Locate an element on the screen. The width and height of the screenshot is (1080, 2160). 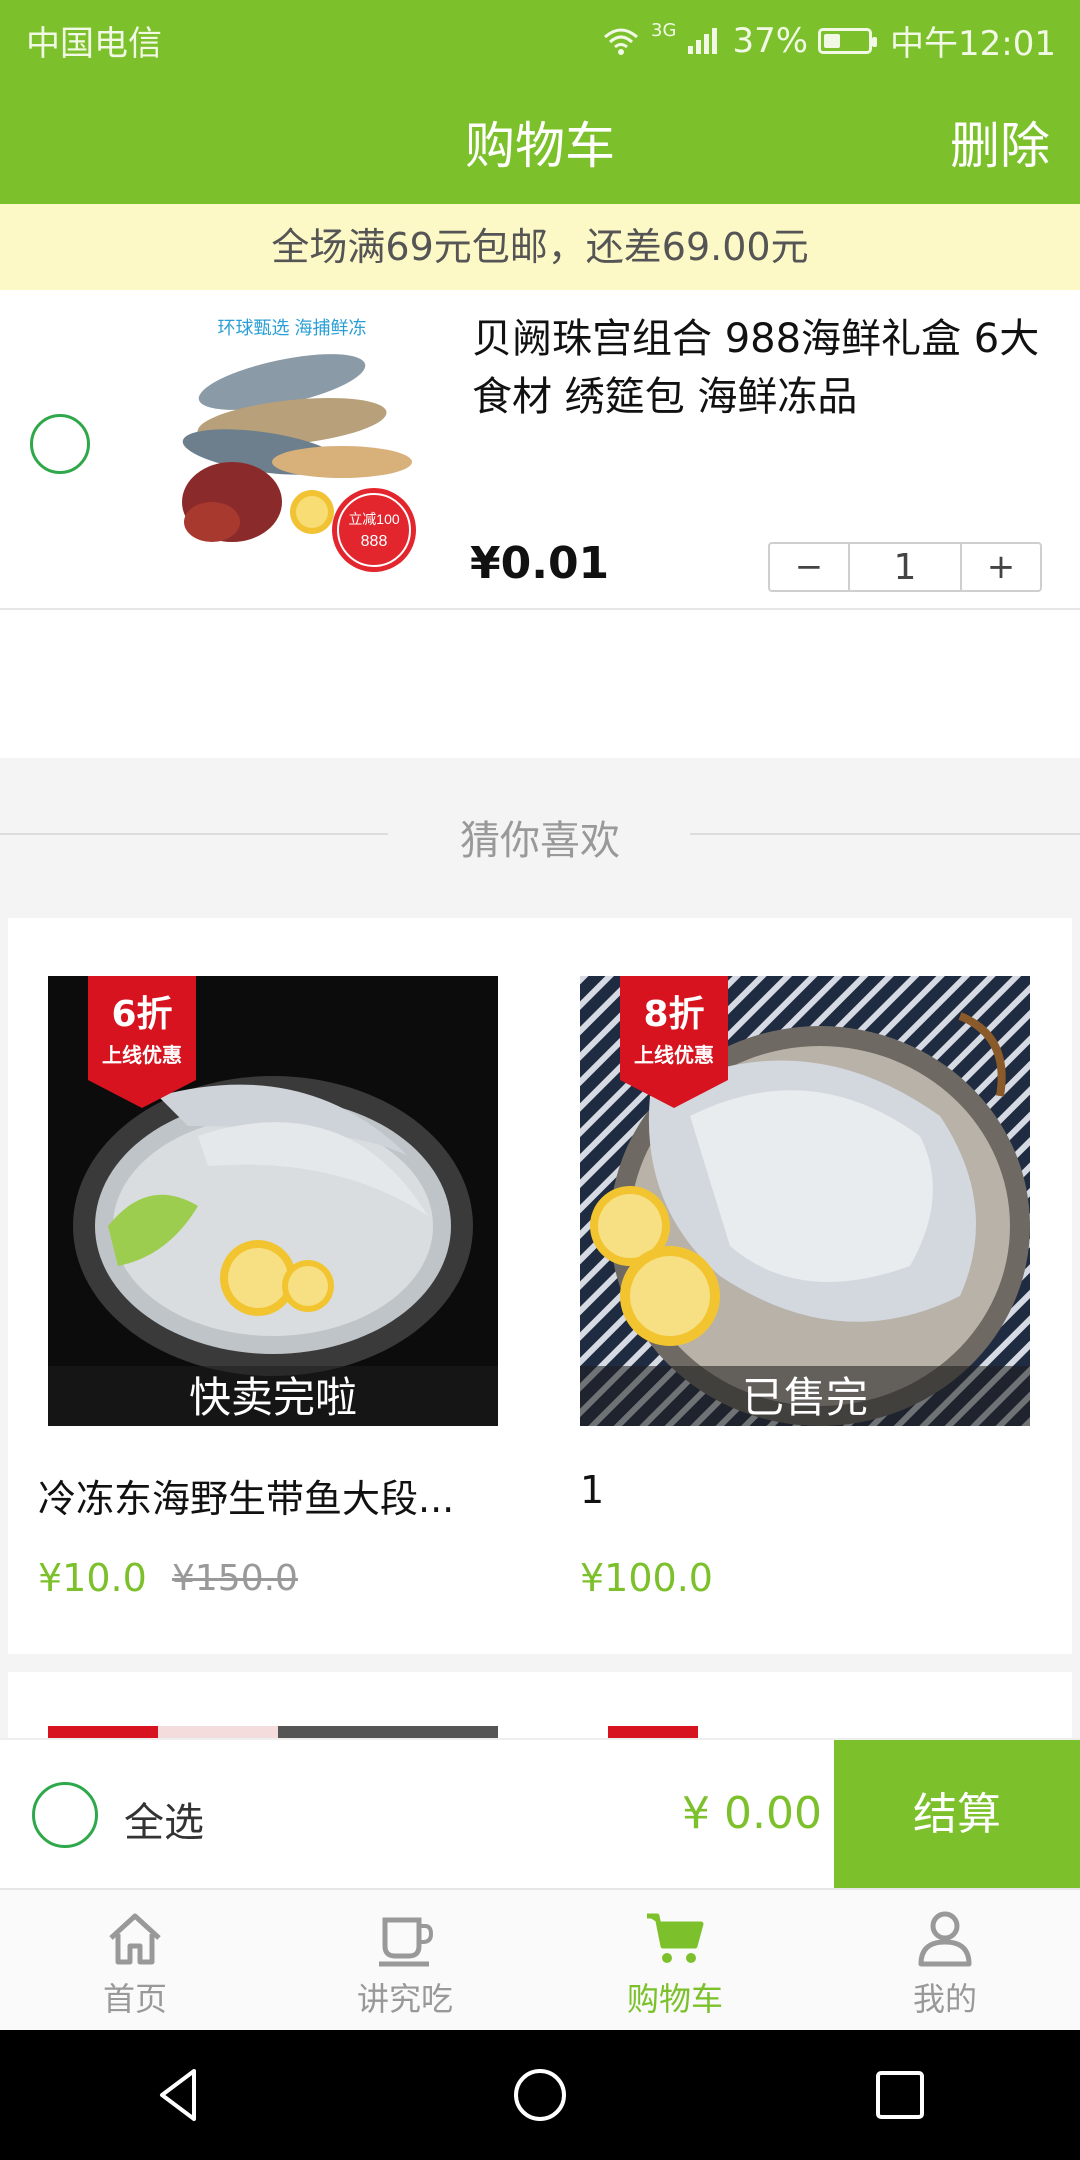
signal-icon is located at coordinates (703, 40).